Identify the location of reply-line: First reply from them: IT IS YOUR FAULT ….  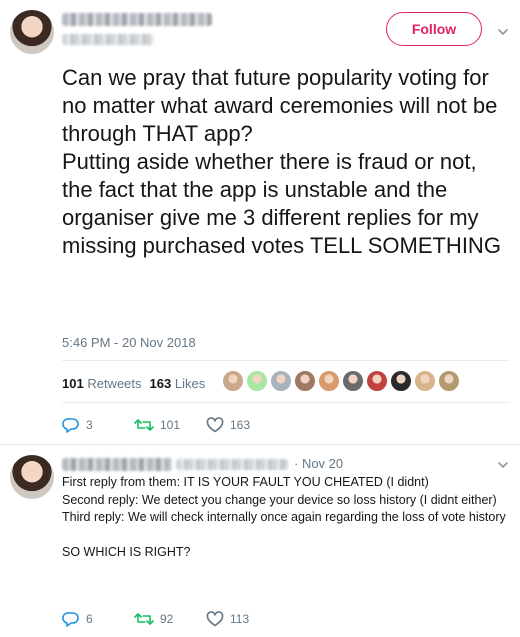
(245, 482).